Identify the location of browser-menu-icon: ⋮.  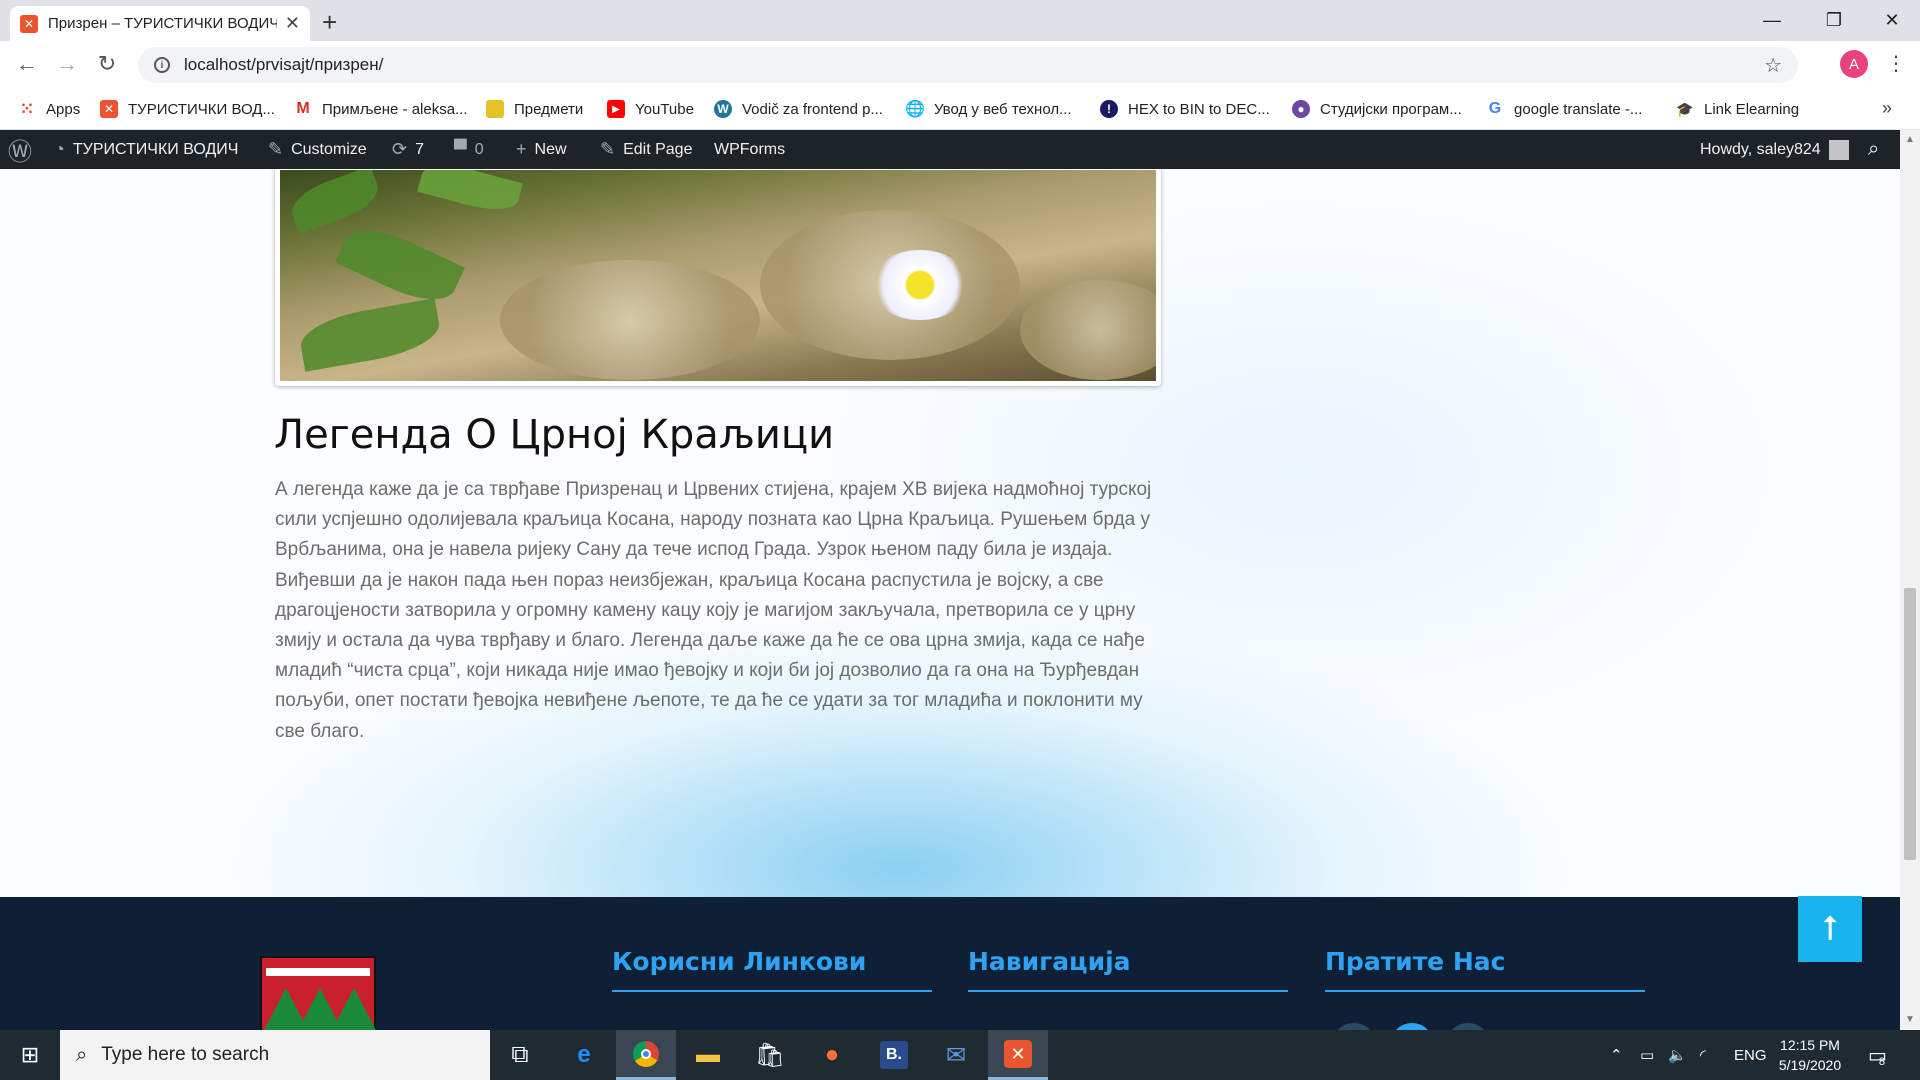
(1896, 63).